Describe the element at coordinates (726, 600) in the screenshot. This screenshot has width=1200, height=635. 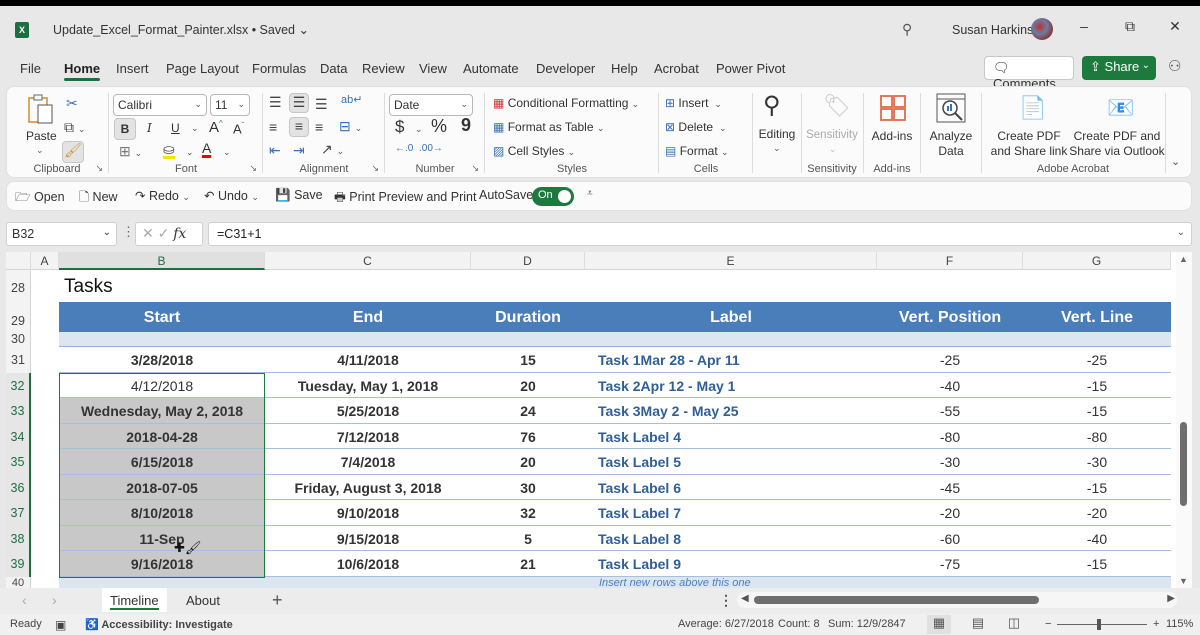
I see `tab-split-handle: ⋮` at that location.